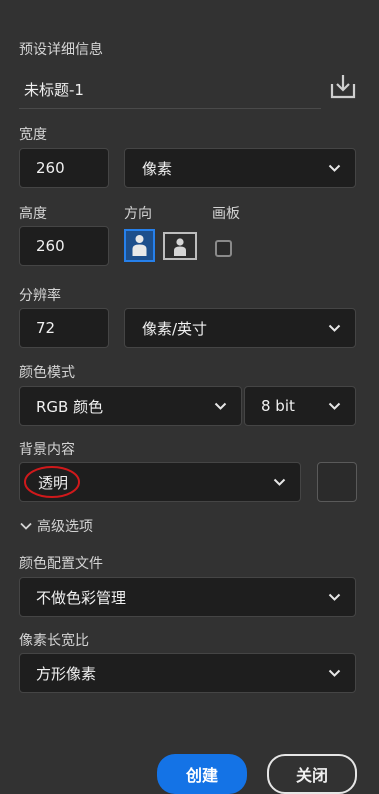 The image size is (379, 794). I want to click on color-mode-select: RGB 颜色, so click(130, 406).